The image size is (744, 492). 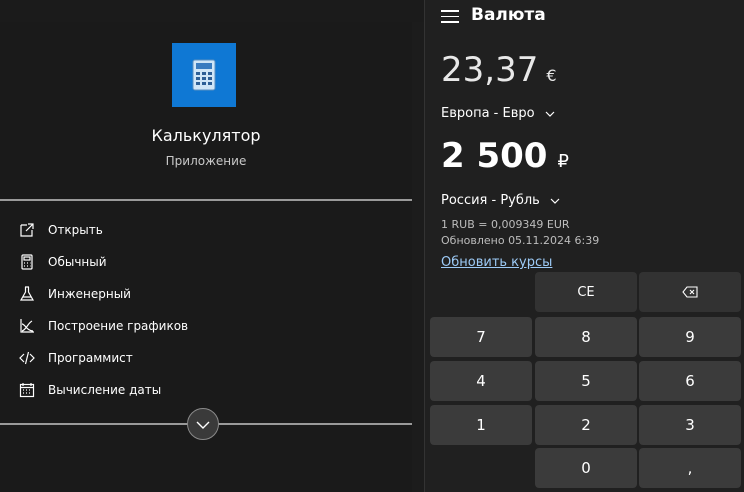 What do you see at coordinates (690, 381) in the screenshot?
I see `digit-6-button: 6` at bounding box center [690, 381].